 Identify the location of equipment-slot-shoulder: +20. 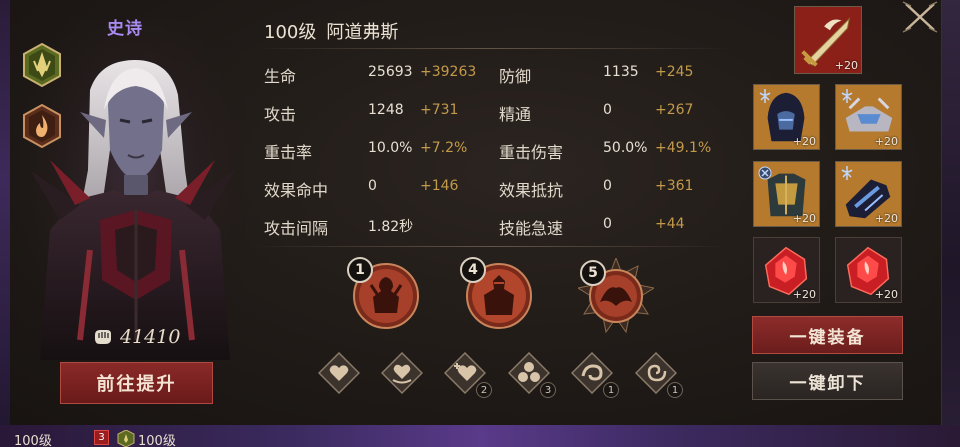
(868, 117).